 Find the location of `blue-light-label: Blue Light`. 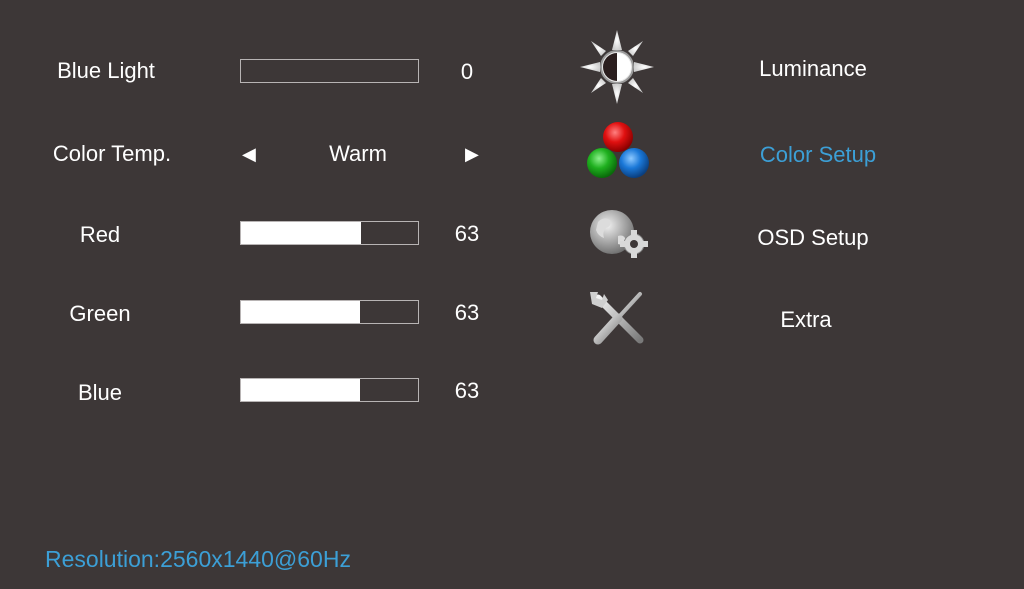

blue-light-label: Blue Light is located at coordinates (106, 70).